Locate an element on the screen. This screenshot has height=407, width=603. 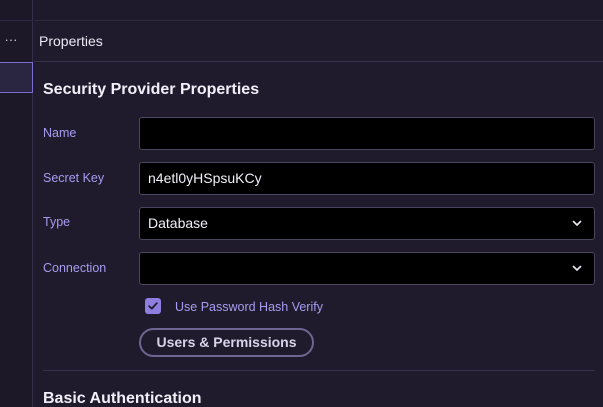
use-password-hash-verify-checkbox is located at coordinates (153, 306).